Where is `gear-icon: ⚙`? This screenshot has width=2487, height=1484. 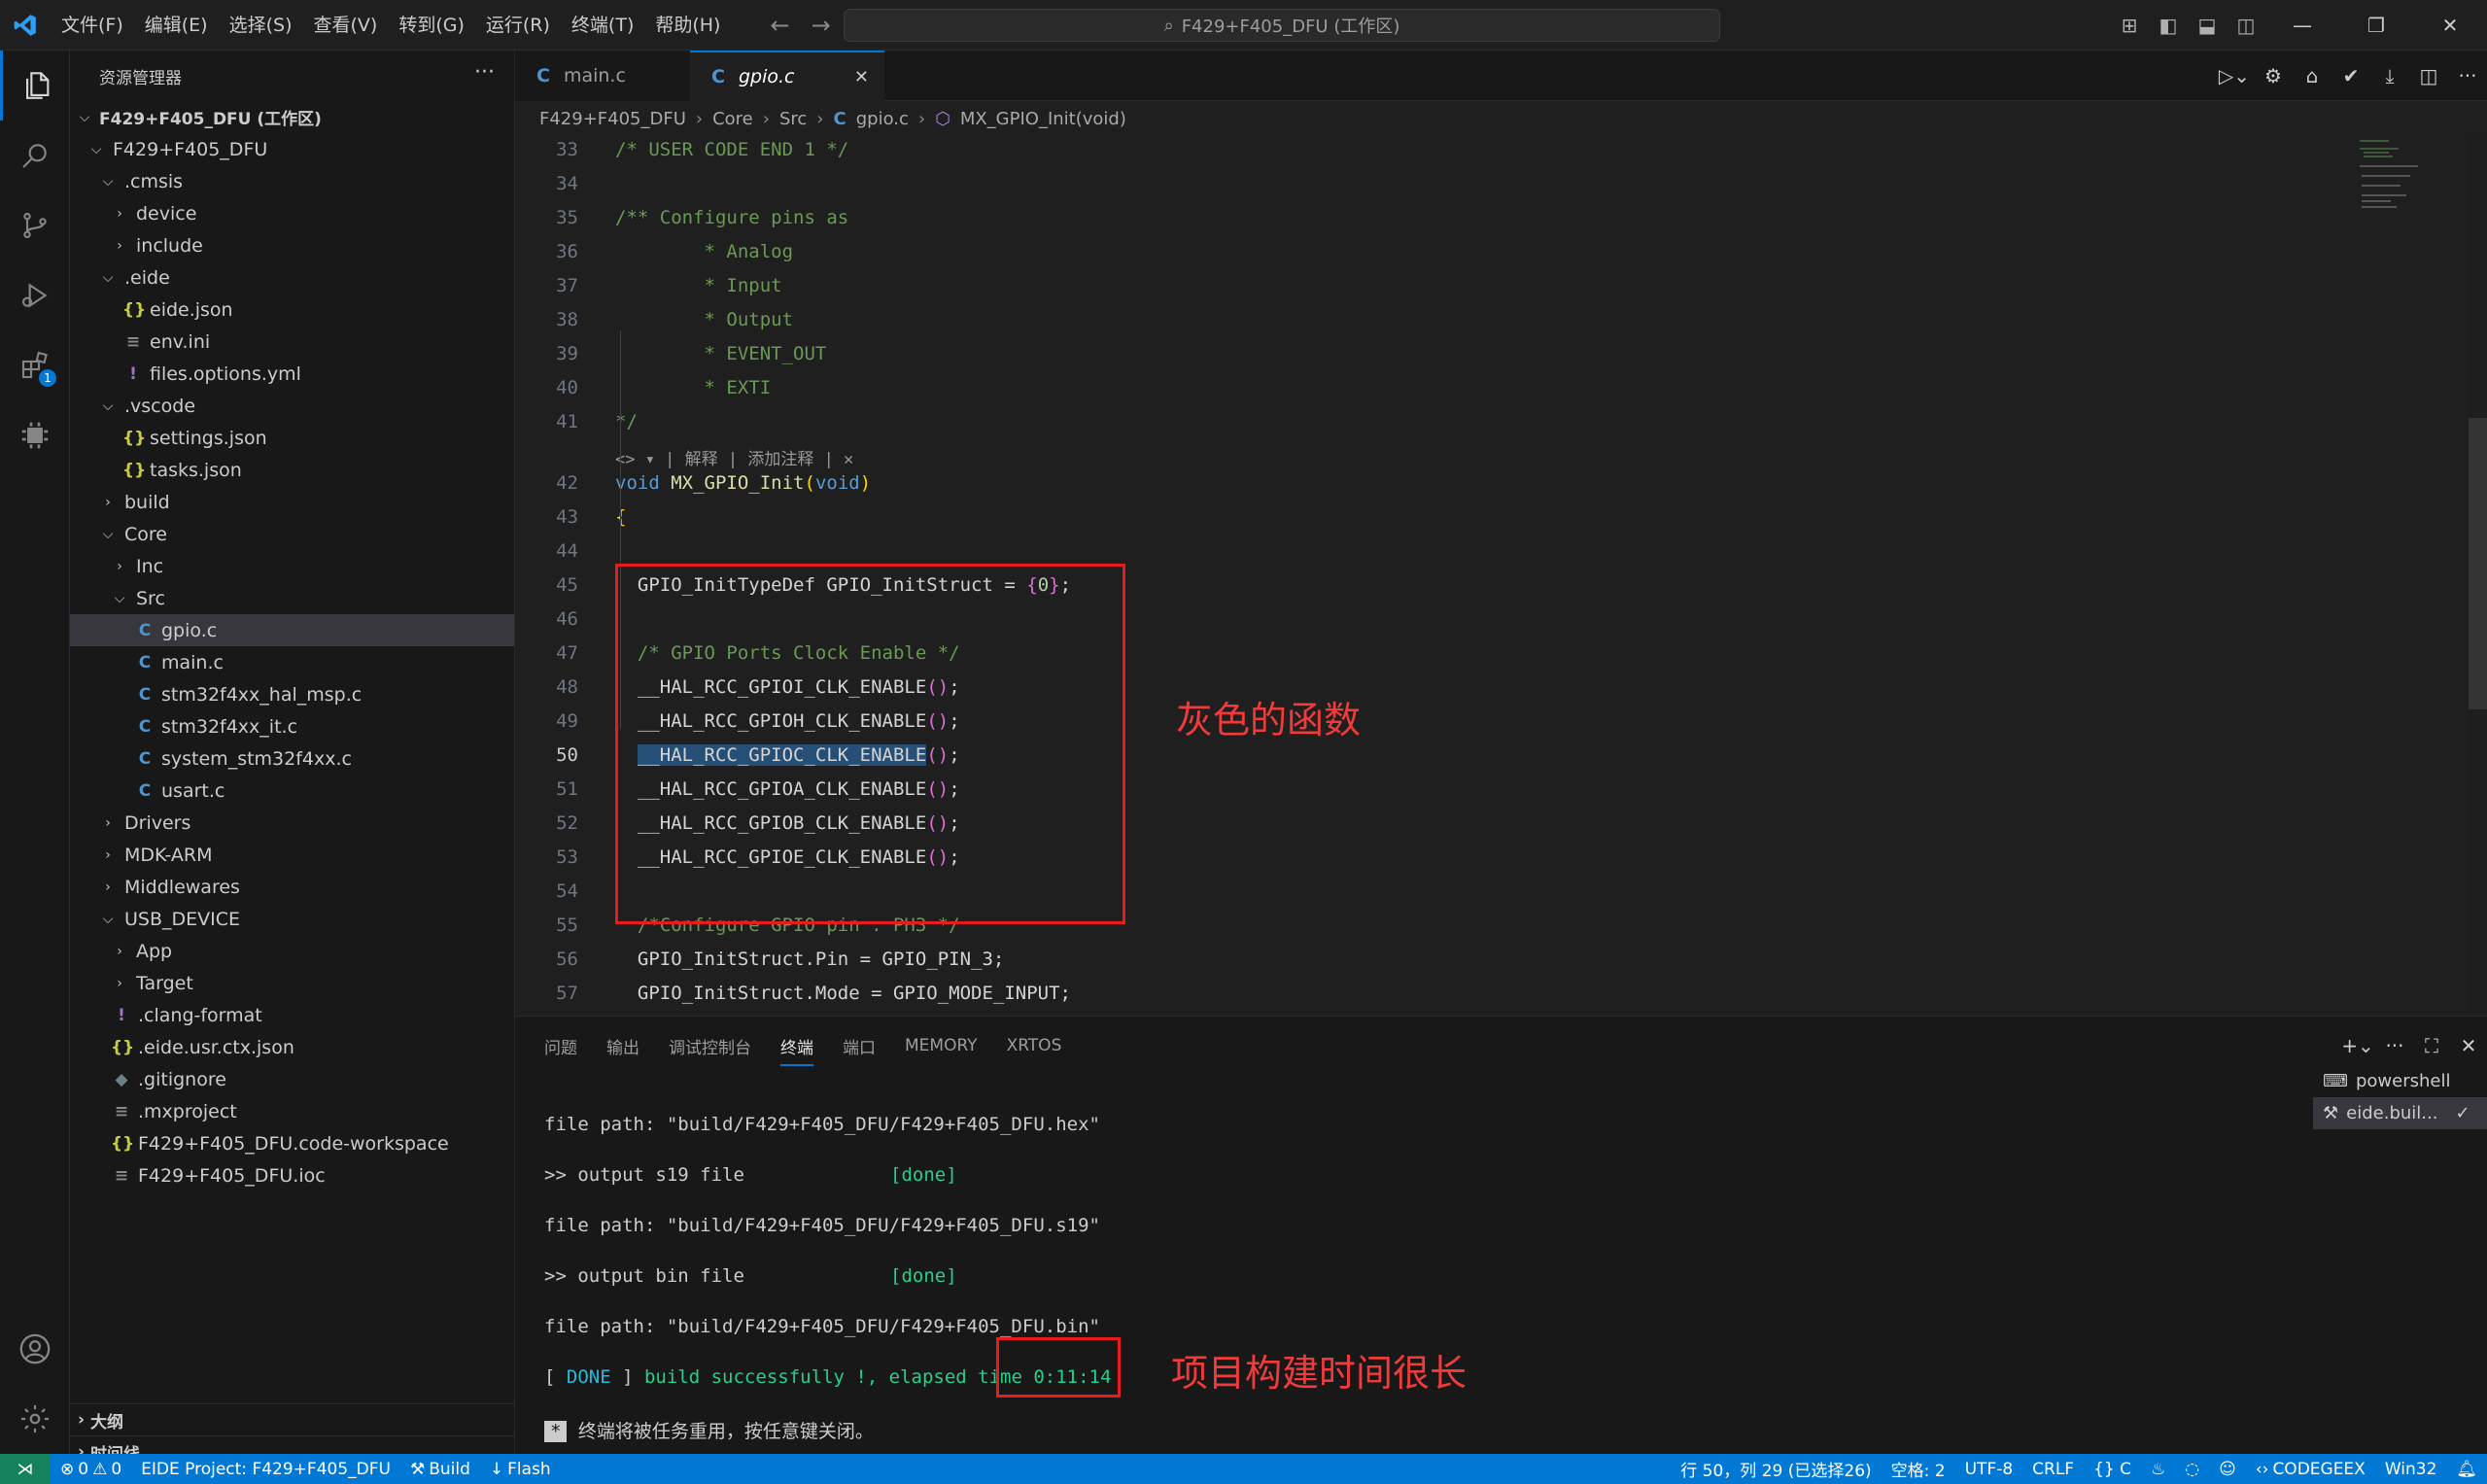
gear-icon: ⚙ is located at coordinates (2274, 75).